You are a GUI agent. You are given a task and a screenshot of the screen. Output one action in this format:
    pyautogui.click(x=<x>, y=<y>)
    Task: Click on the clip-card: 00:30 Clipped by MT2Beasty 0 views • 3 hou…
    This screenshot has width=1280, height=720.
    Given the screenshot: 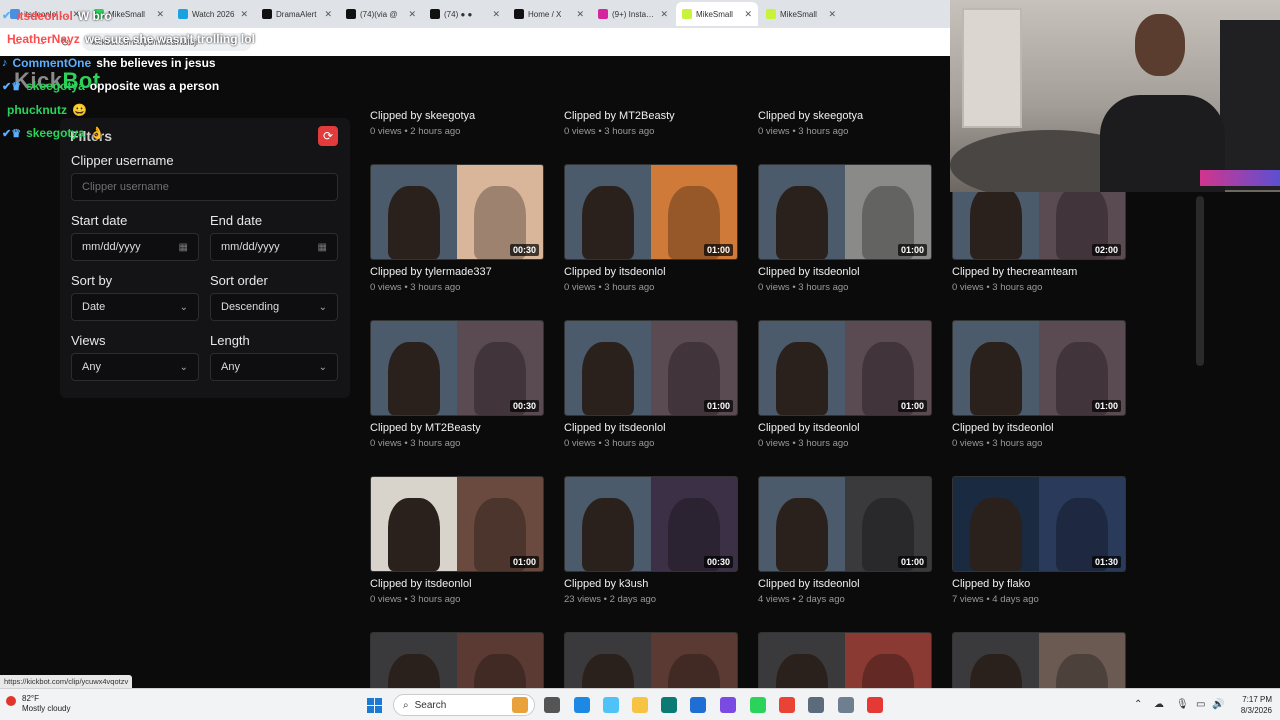 What is the action you would take?
    pyautogui.click(x=457, y=384)
    